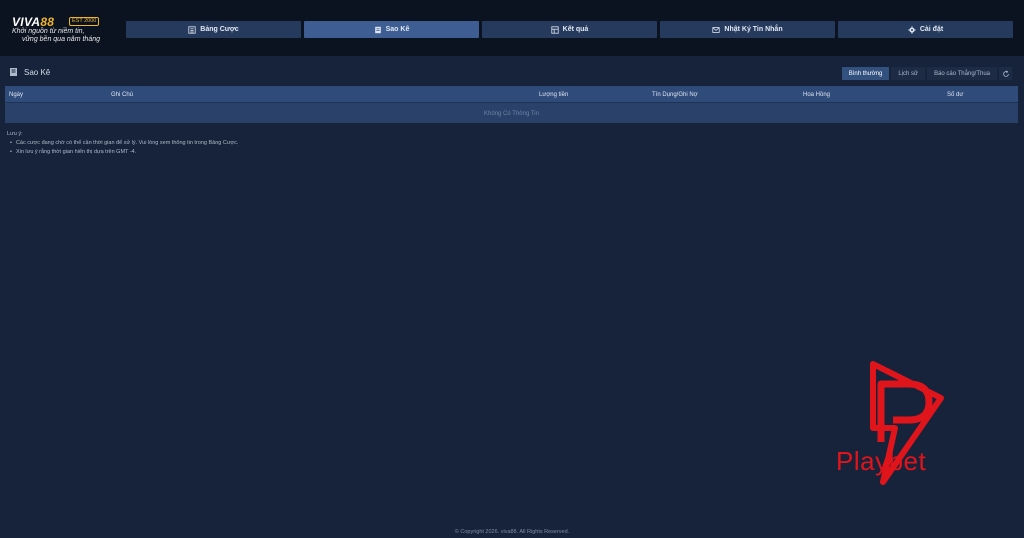  Describe the element at coordinates (955, 94) in the screenshot. I see `column-header-balance: Số dư` at that location.